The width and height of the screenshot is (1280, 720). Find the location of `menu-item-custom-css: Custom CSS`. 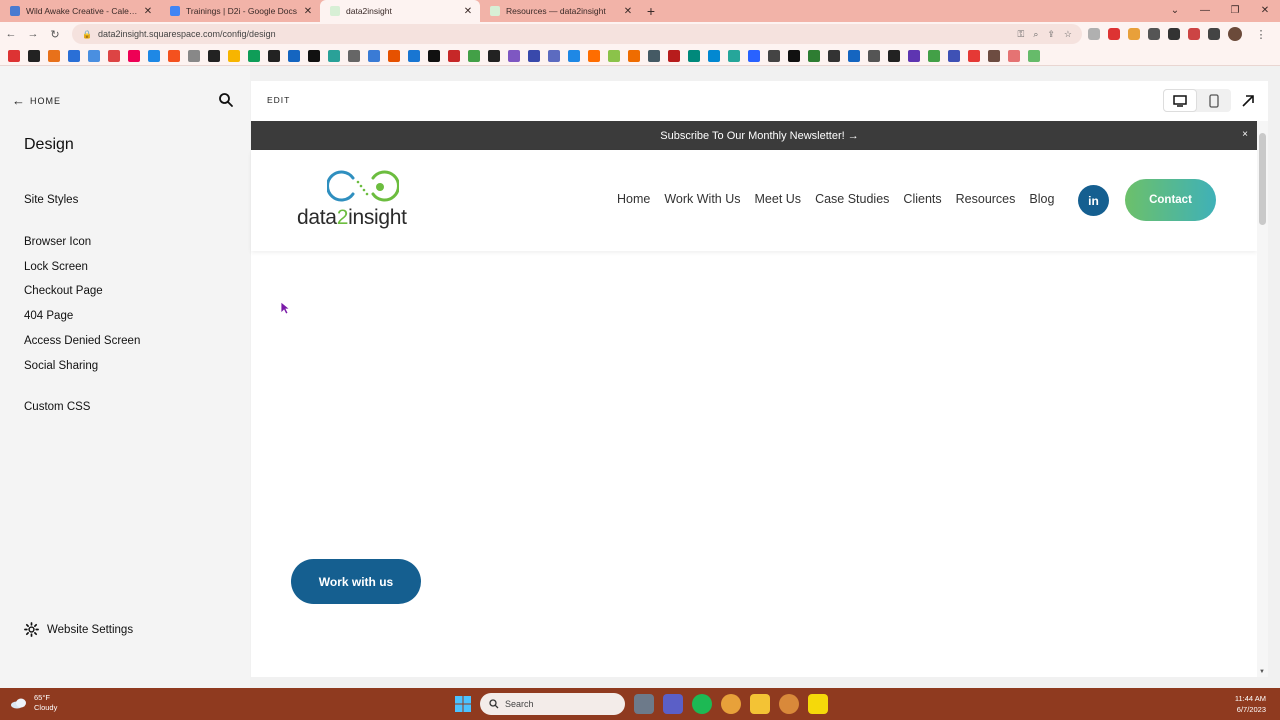

menu-item-custom-css: Custom CSS is located at coordinates (57, 407).